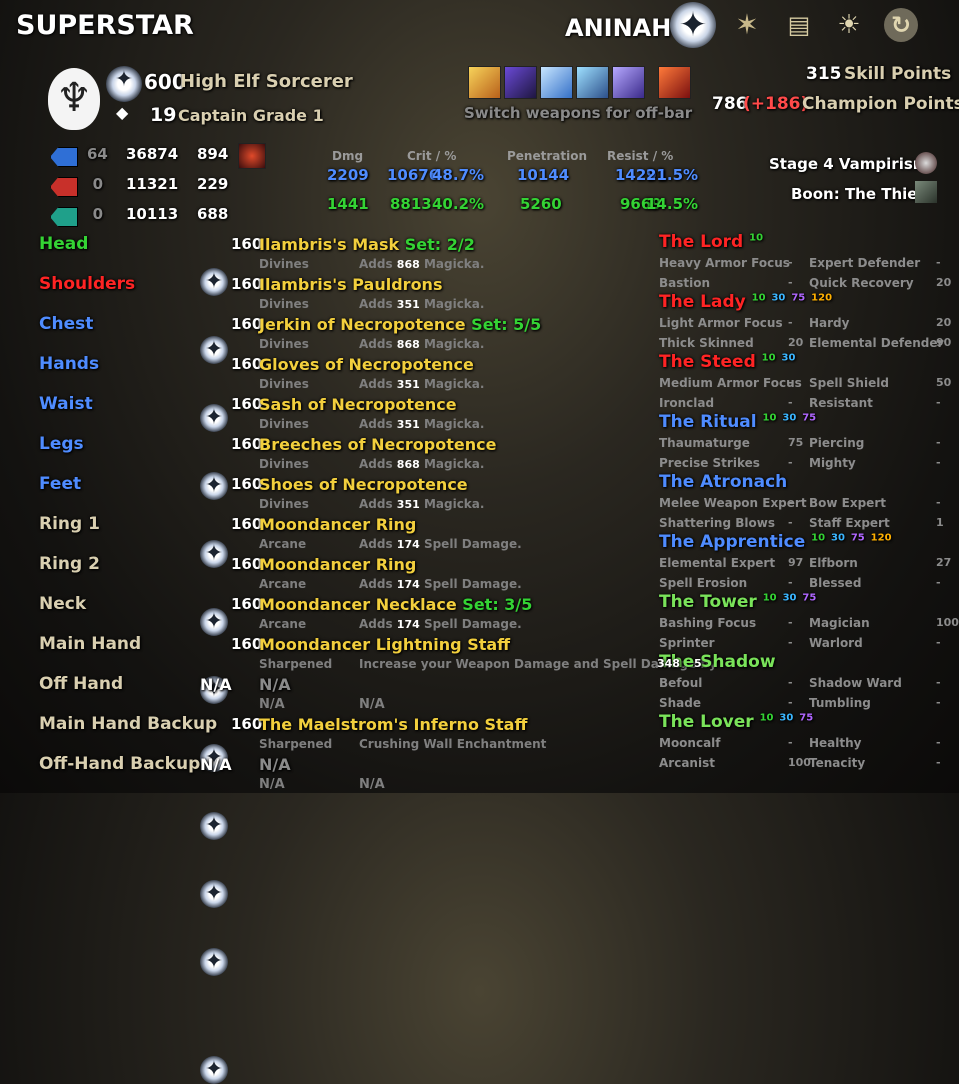 This screenshot has height=1084, width=959. Describe the element at coordinates (520, 82) in the screenshot. I see `skill-slot-storm-icon` at that location.